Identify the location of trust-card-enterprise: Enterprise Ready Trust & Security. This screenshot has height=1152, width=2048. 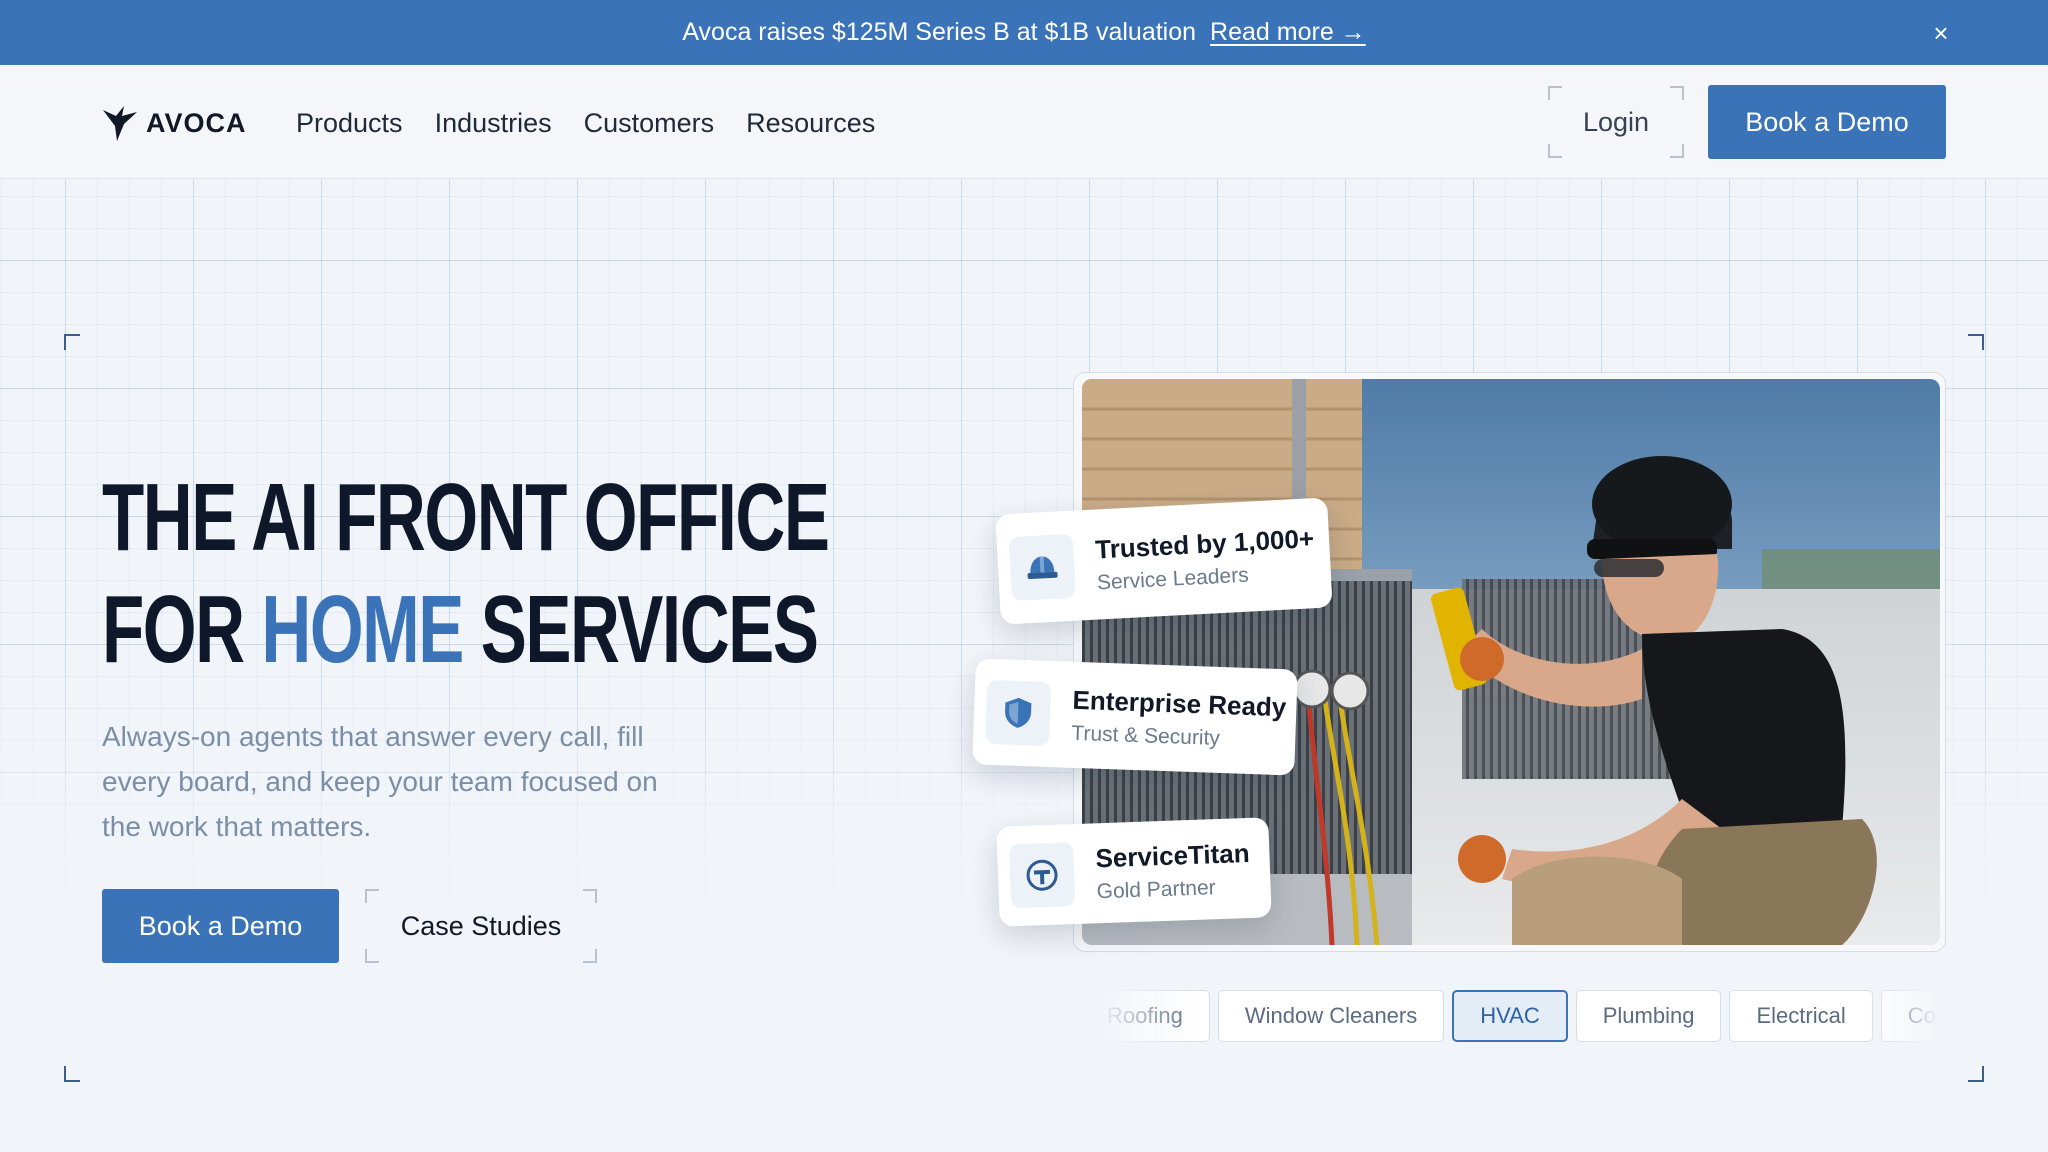
(1135, 717).